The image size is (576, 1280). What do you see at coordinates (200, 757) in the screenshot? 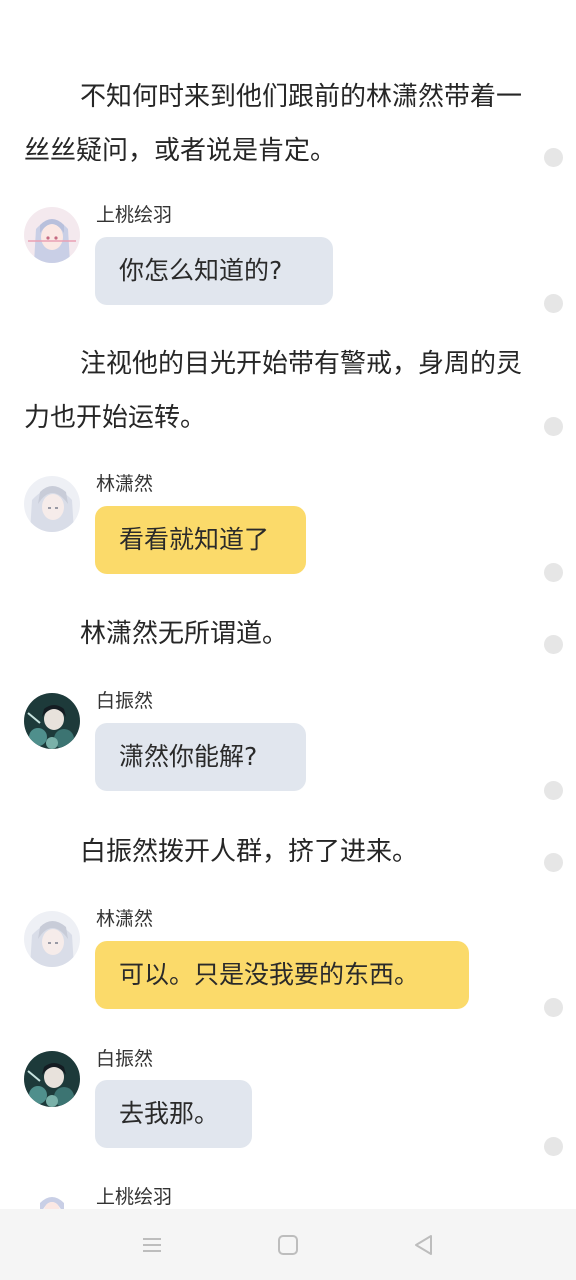
I see `chat-bubble: 潇然你能解?` at bounding box center [200, 757].